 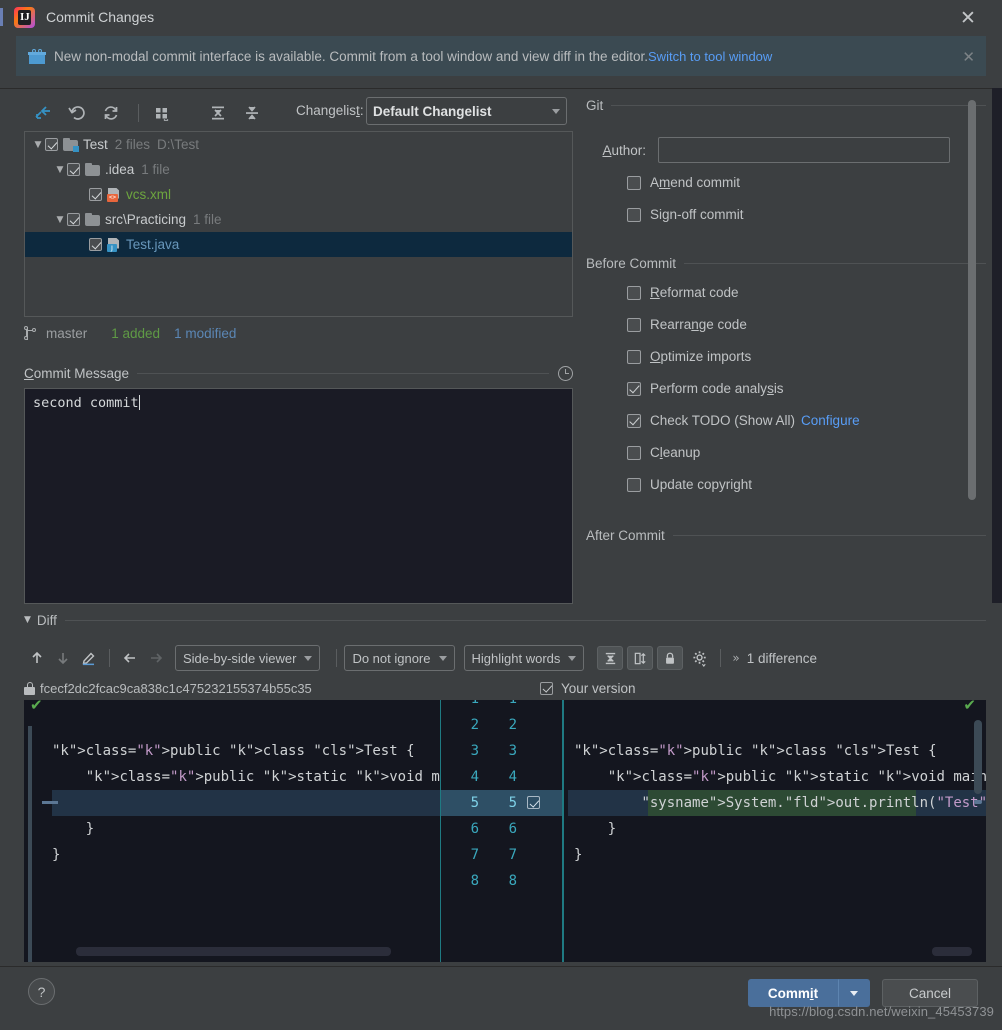 What do you see at coordinates (252, 113) in the screenshot?
I see `collapse-all-icon` at bounding box center [252, 113].